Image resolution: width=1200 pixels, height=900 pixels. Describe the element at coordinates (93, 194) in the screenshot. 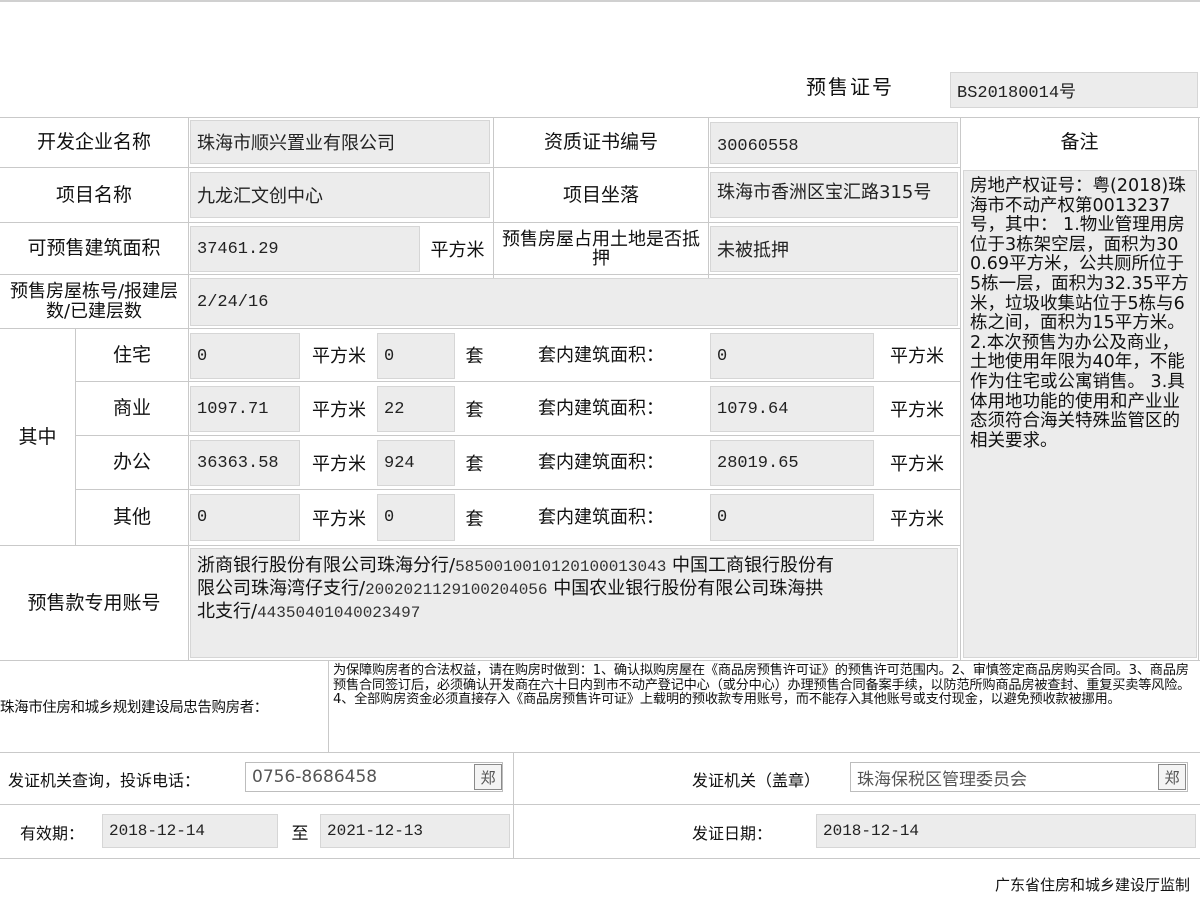

I see `project-name-label: 项目名称` at that location.